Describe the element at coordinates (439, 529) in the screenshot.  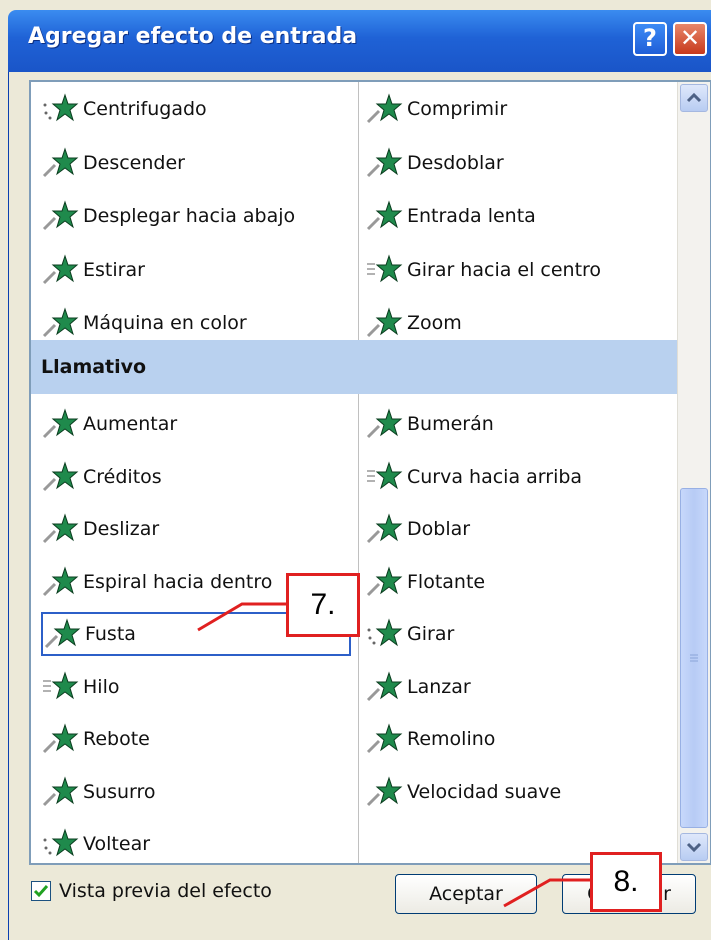
I see `effect-label: Doblar` at that location.